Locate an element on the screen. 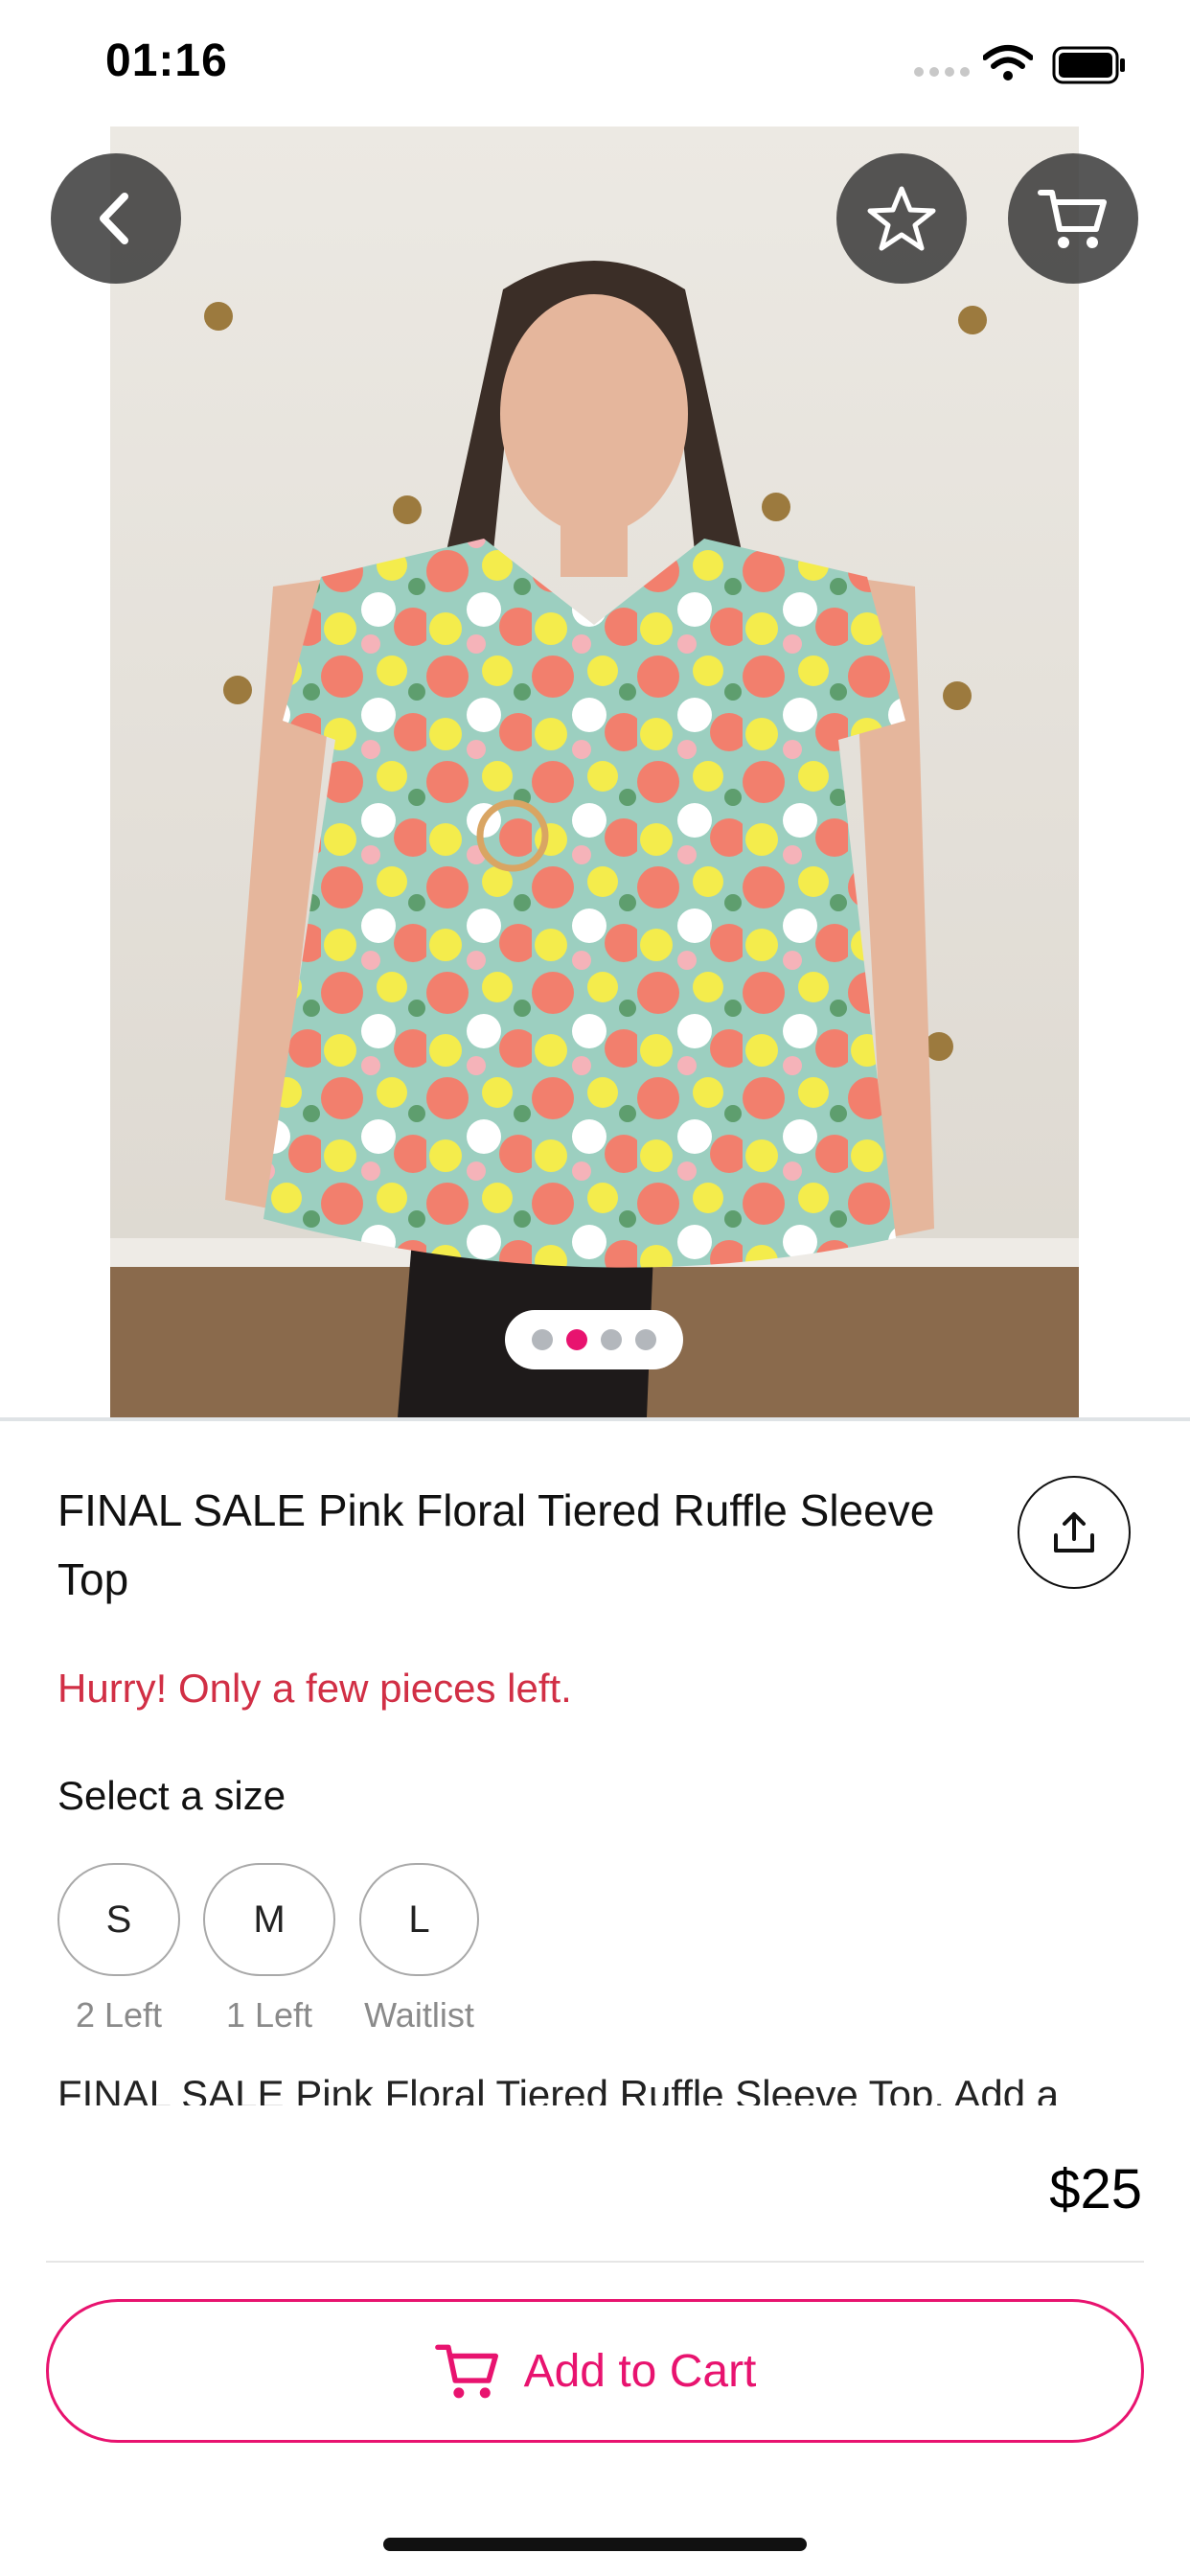  divider is located at coordinates (595, 2262).